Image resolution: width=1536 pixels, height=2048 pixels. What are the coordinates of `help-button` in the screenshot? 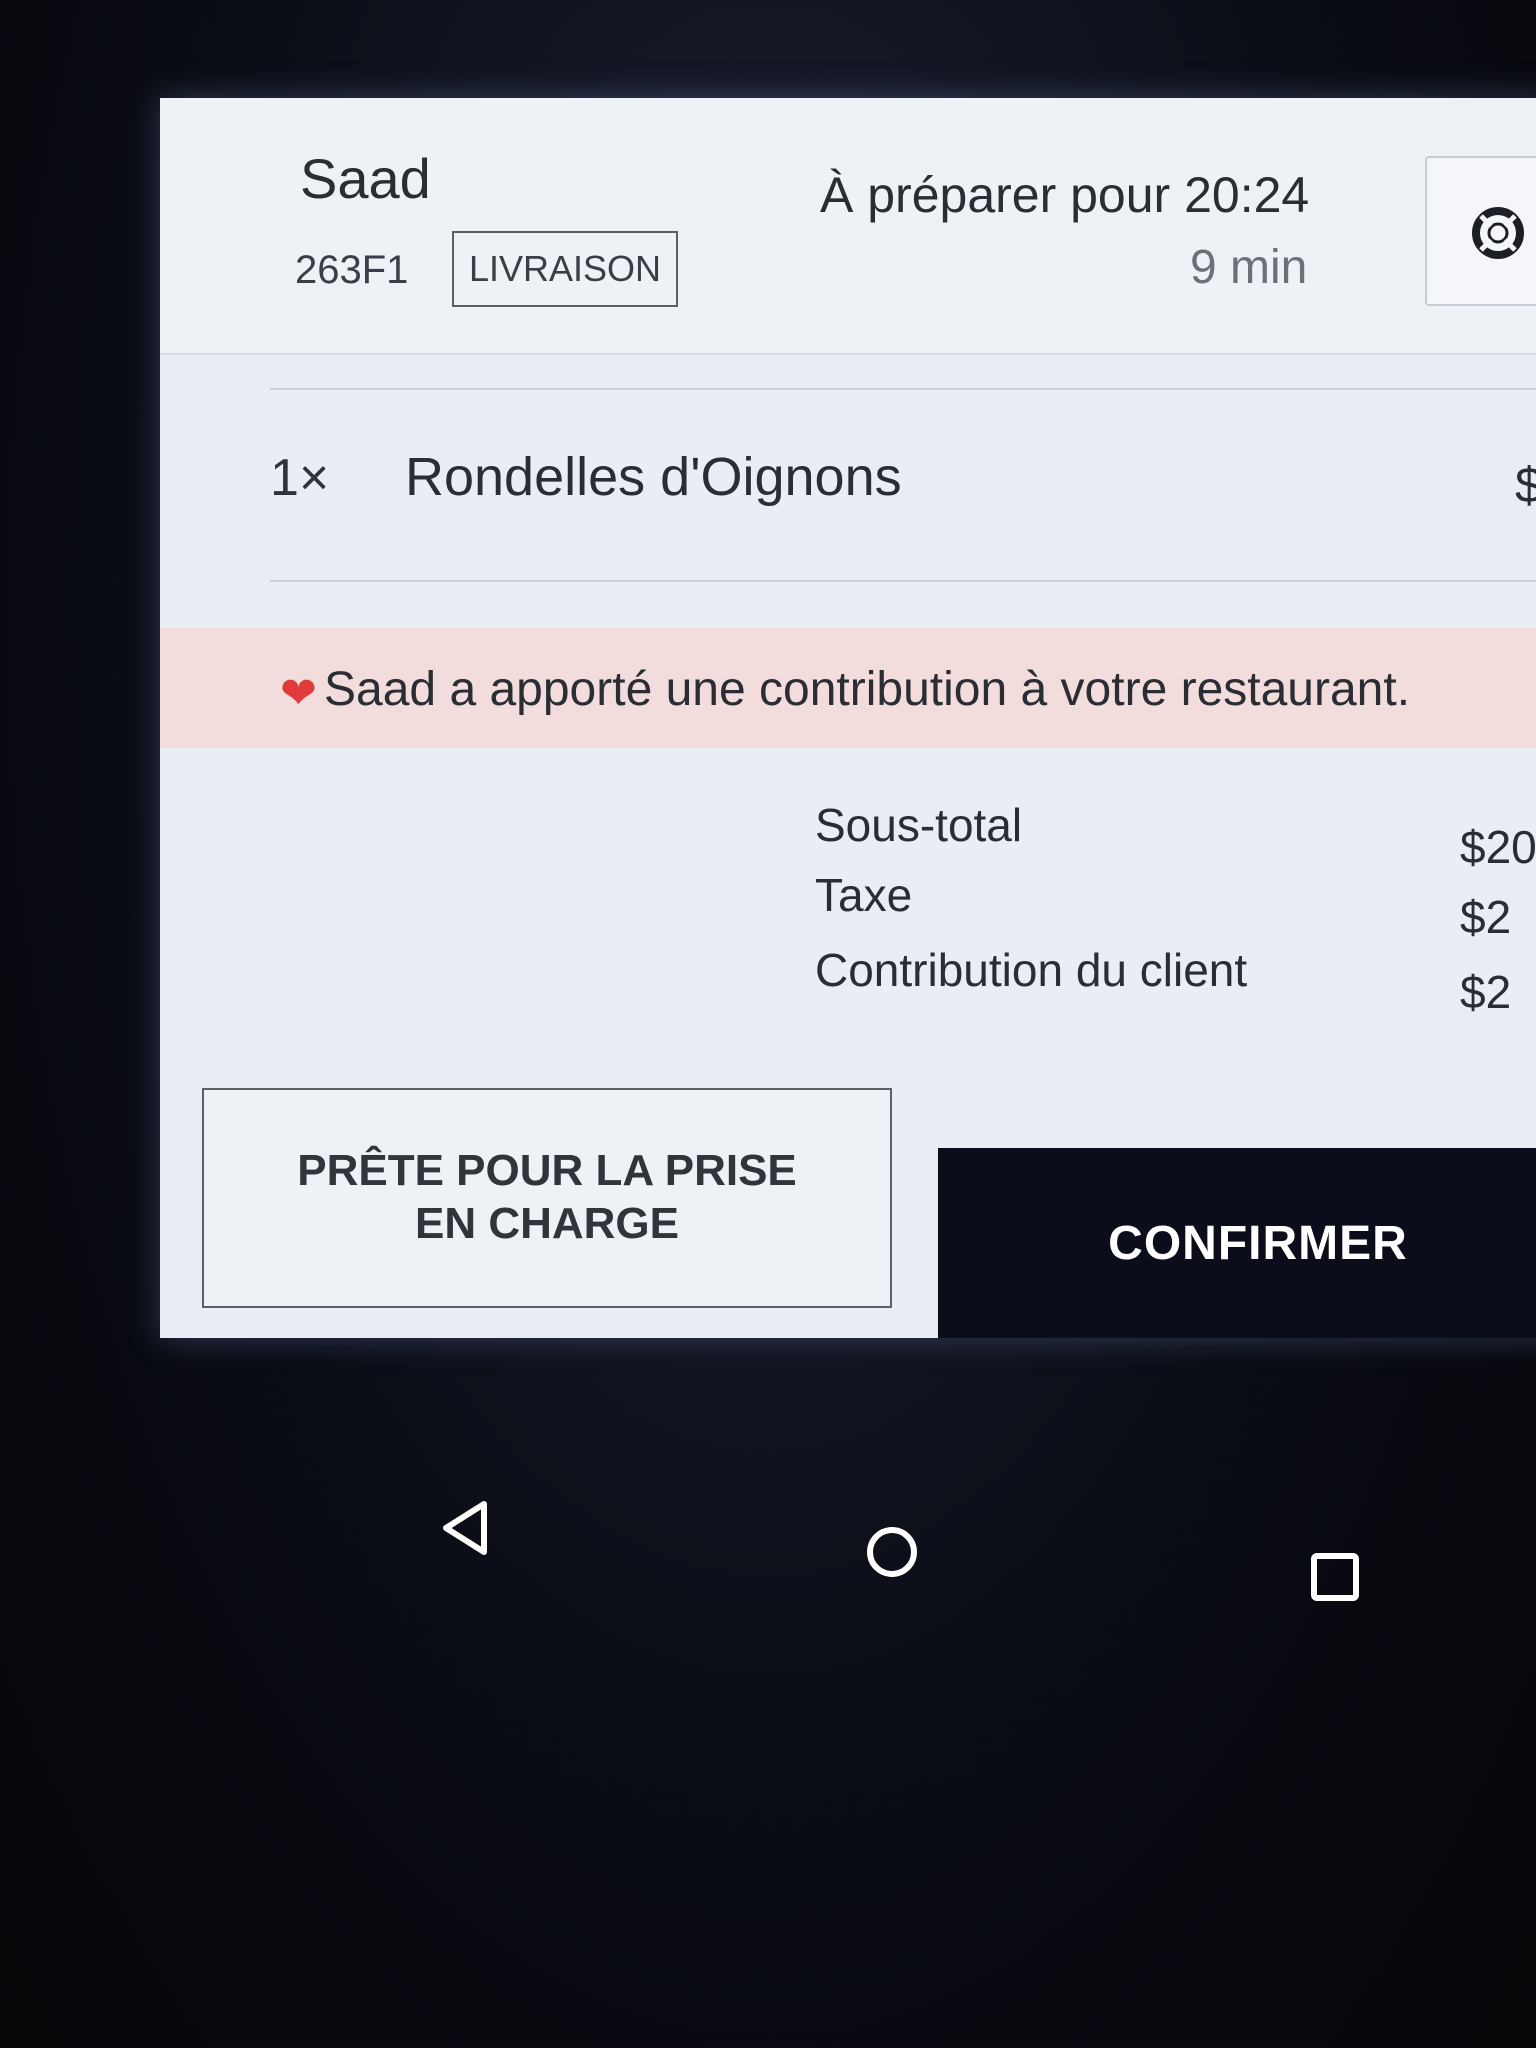 It's located at (1480, 231).